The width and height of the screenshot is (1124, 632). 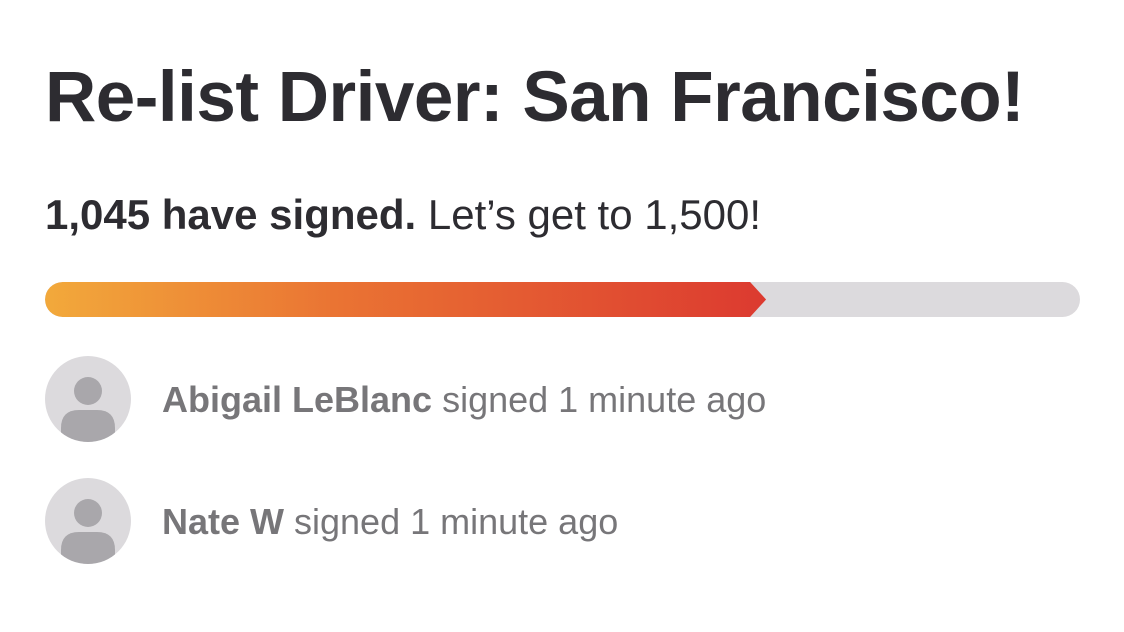 I want to click on signer-name: Abigail LeBlanc, so click(x=297, y=399).